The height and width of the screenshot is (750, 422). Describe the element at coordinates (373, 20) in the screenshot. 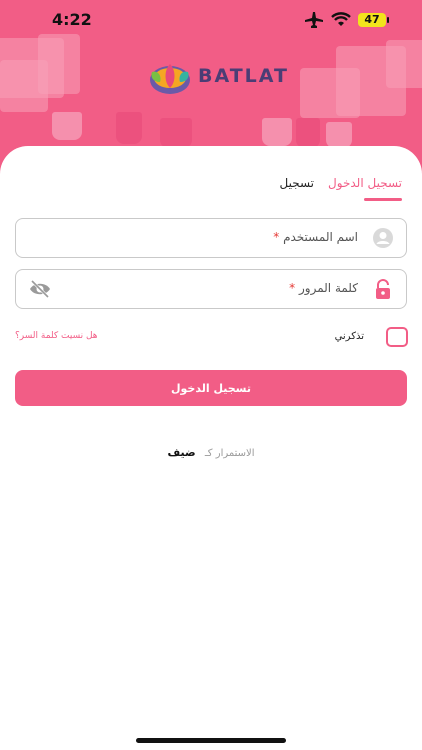

I see `battery-icon: 47` at that location.